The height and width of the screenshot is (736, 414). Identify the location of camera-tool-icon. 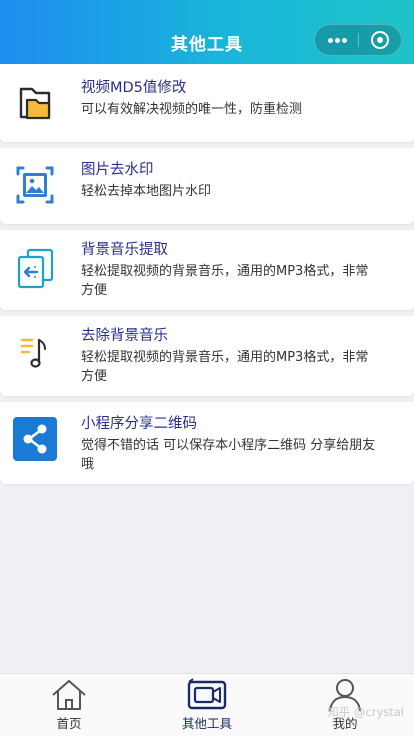
(207, 694).